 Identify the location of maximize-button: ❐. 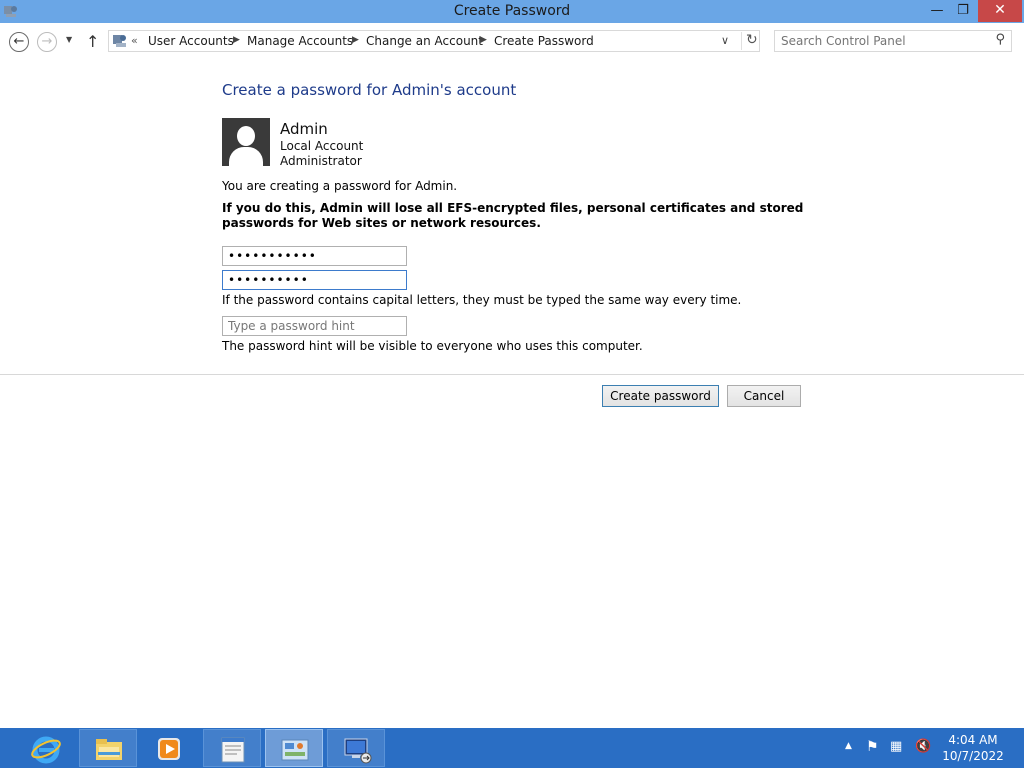
(963, 11).